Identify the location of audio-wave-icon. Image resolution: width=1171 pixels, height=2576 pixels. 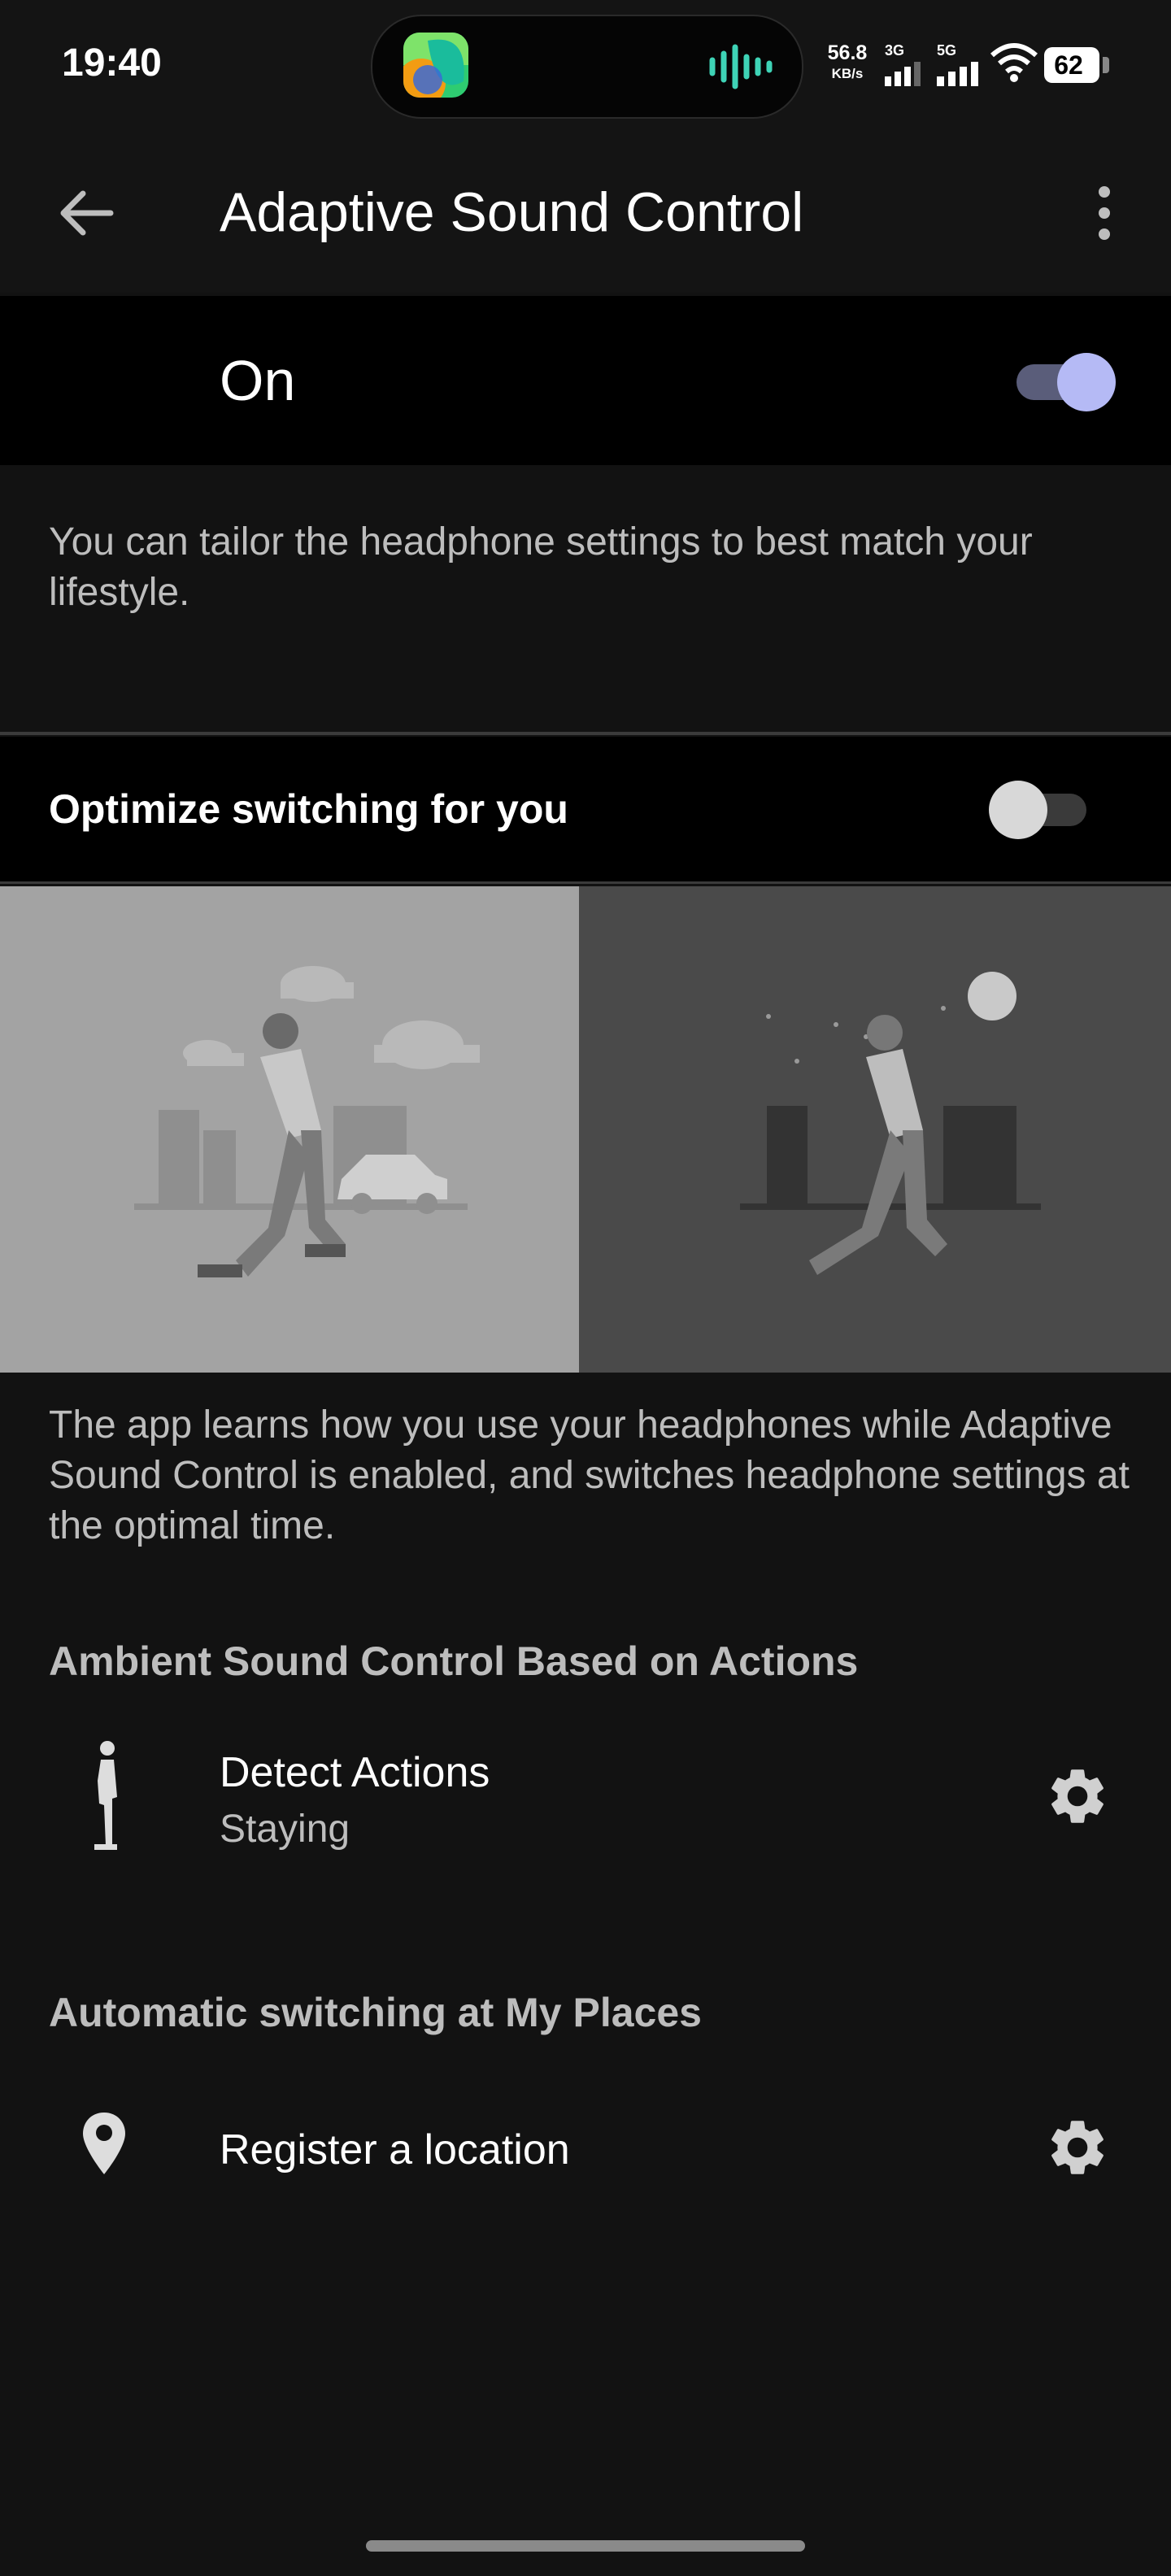
(741, 67).